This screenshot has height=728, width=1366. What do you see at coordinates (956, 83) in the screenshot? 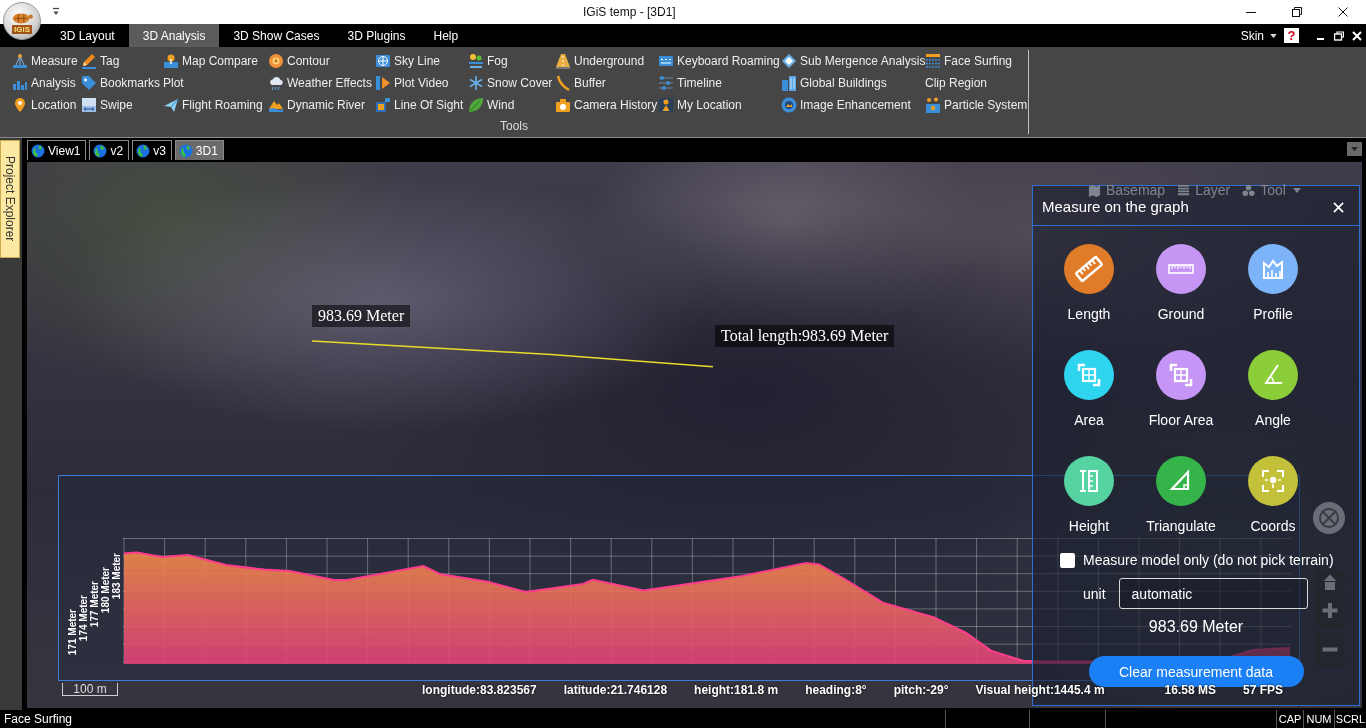
I see `ribbon-tool-button: Clip Region` at bounding box center [956, 83].